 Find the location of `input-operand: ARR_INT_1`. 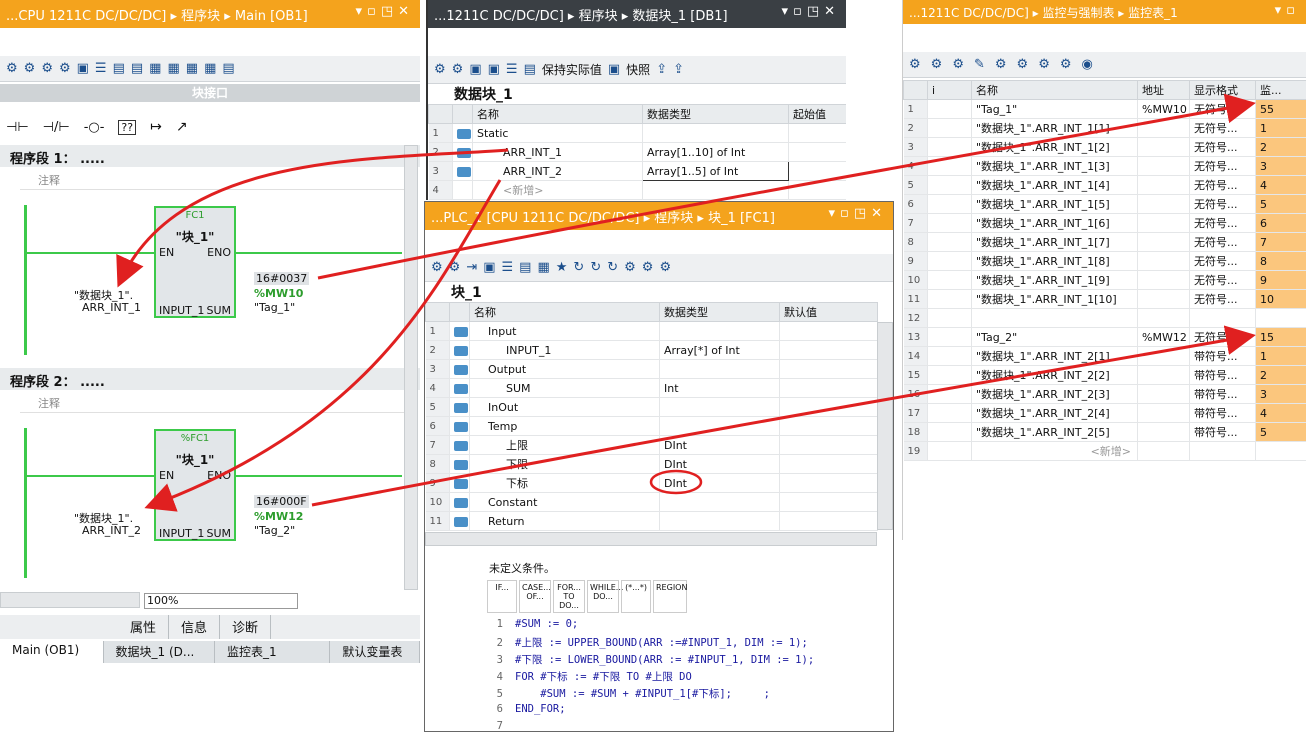

input-operand: ARR_INT_1 is located at coordinates (111, 307).